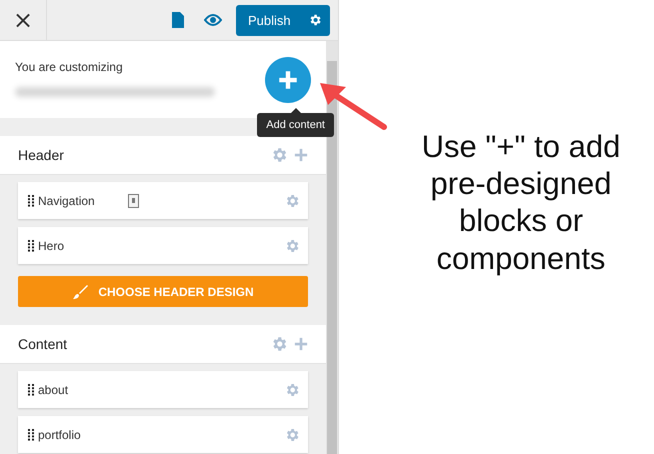 The width and height of the screenshot is (654, 454). What do you see at coordinates (163, 155) in the screenshot?
I see `section-header: Header` at bounding box center [163, 155].